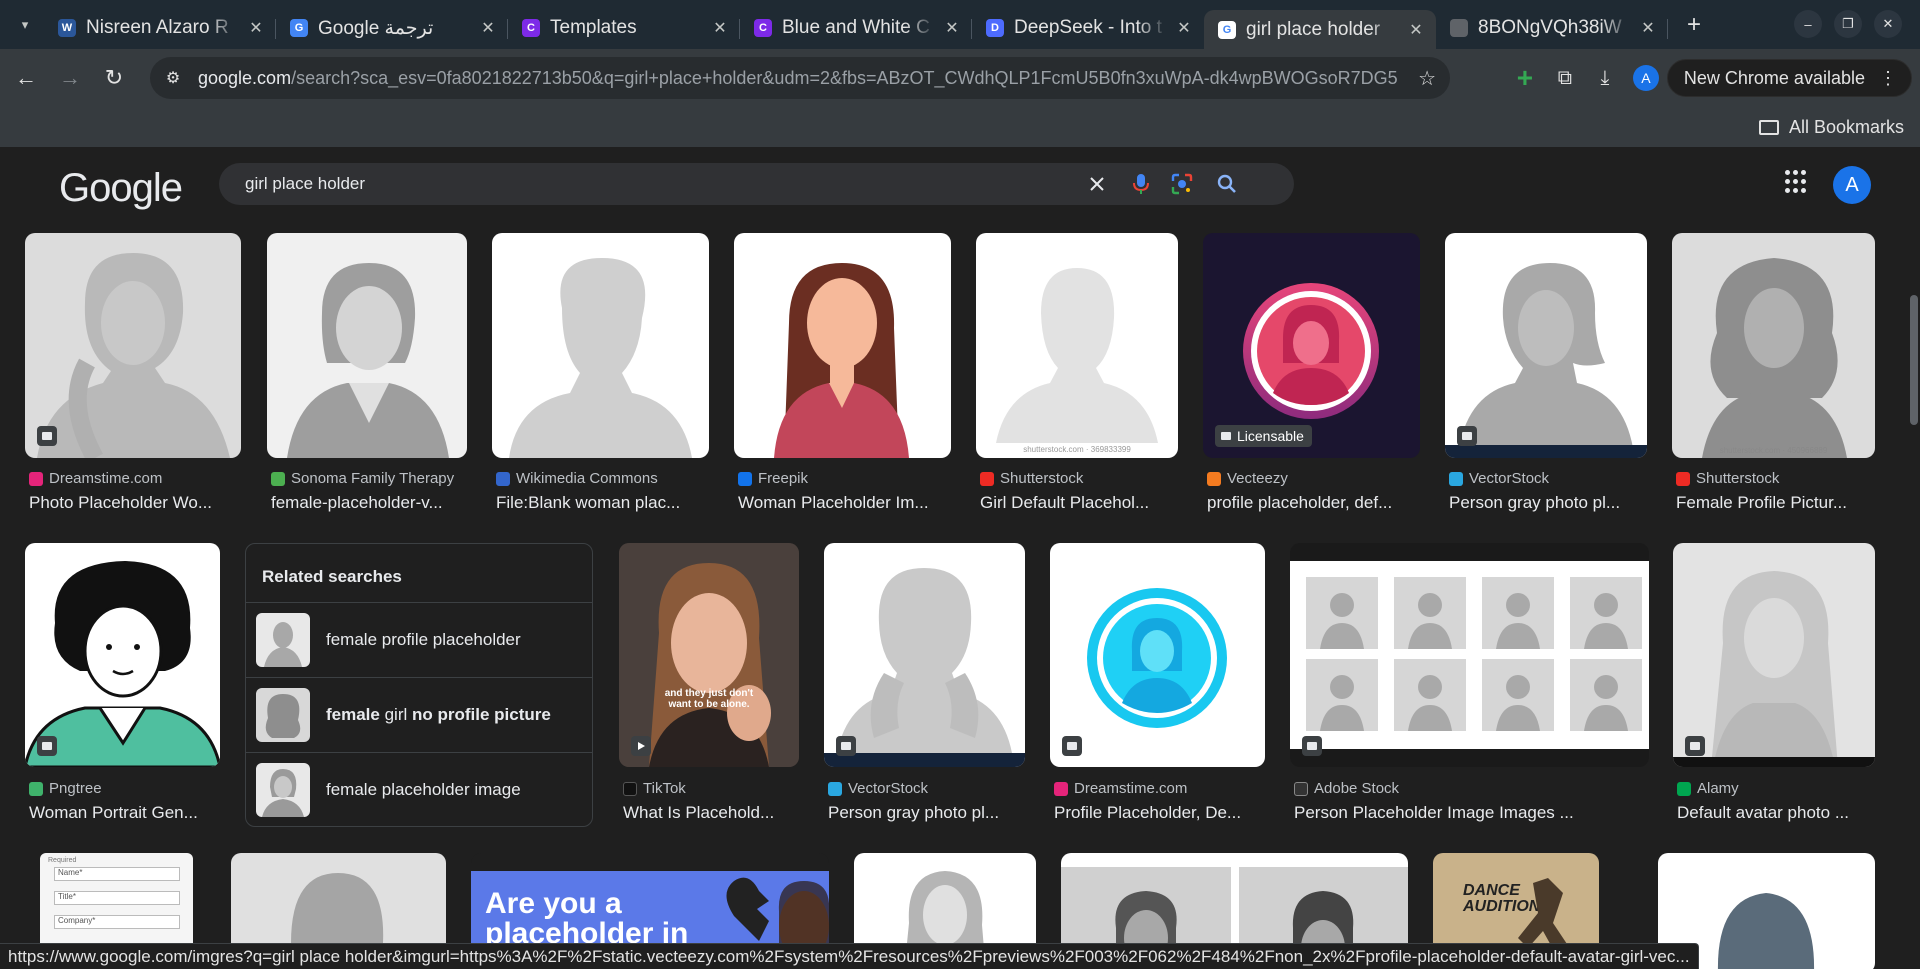 The image size is (1920, 969). What do you see at coordinates (1141, 184) in the screenshot?
I see `voice-search-icon` at bounding box center [1141, 184].